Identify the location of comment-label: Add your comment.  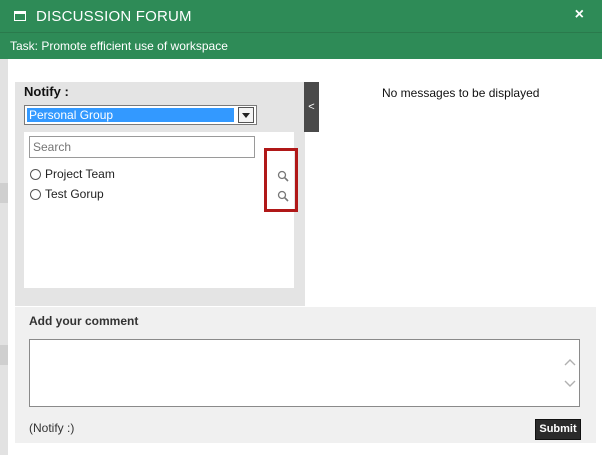
(84, 321).